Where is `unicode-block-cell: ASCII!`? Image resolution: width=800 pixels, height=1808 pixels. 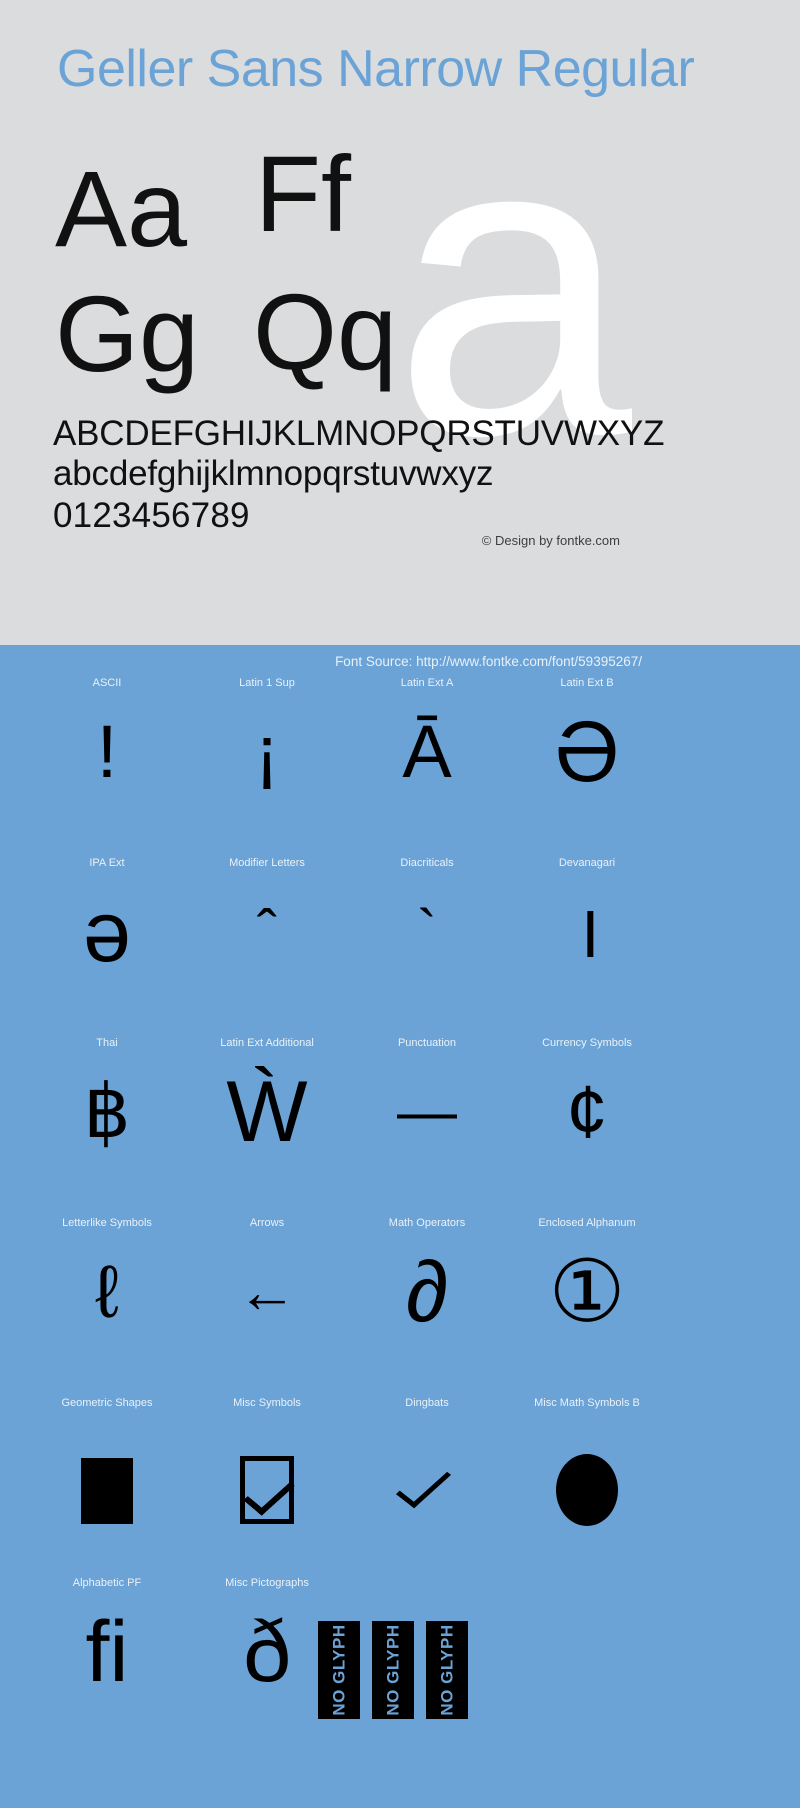 unicode-block-cell: ASCII! is located at coordinates (107, 767).